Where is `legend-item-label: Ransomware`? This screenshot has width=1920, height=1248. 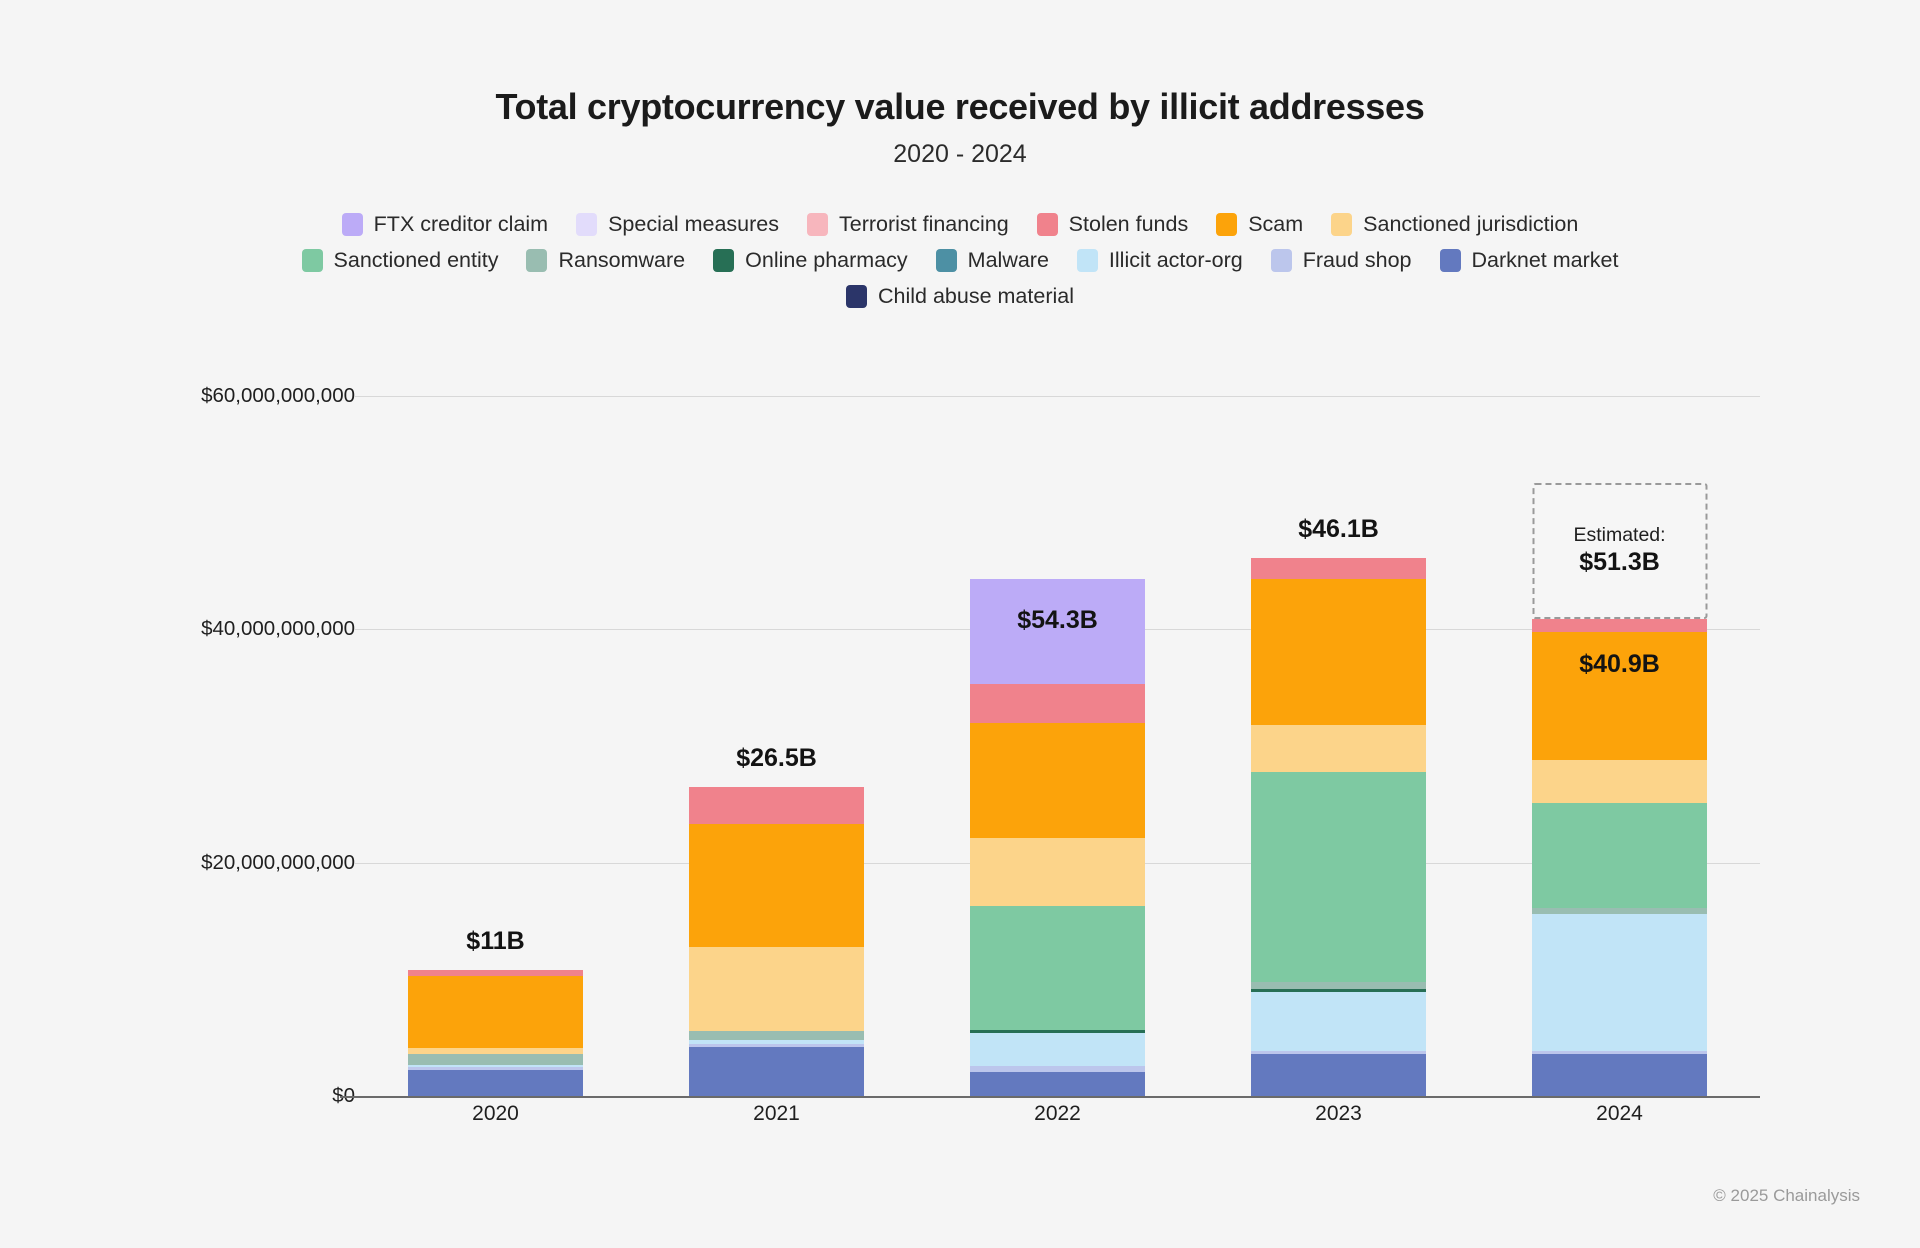 legend-item-label: Ransomware is located at coordinates (622, 259).